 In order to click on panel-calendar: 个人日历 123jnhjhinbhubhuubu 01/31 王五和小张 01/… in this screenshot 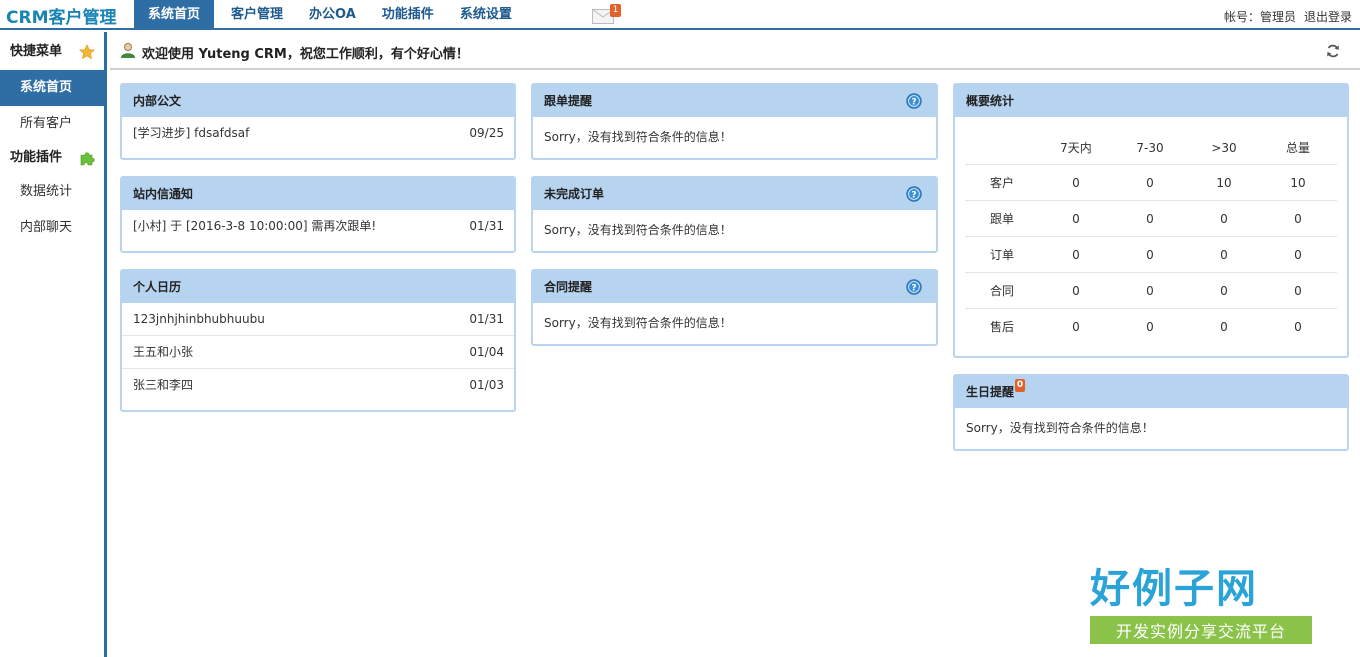, I will do `click(318, 340)`.